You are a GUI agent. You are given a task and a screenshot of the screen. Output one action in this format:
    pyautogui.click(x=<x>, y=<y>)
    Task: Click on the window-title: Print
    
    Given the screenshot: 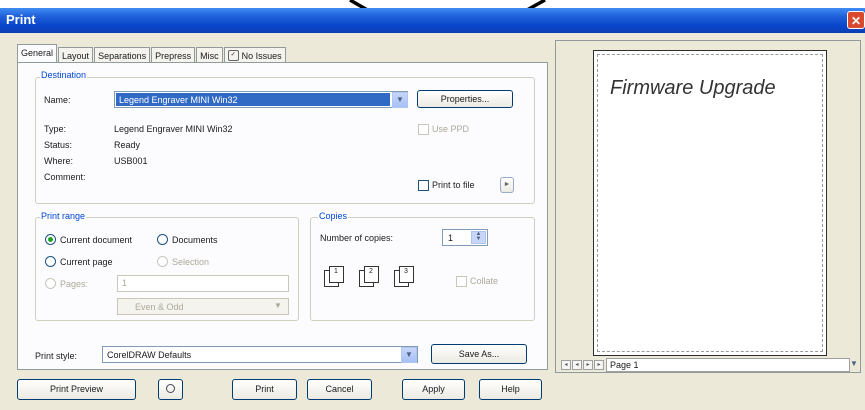 What is the action you would take?
    pyautogui.click(x=21, y=19)
    